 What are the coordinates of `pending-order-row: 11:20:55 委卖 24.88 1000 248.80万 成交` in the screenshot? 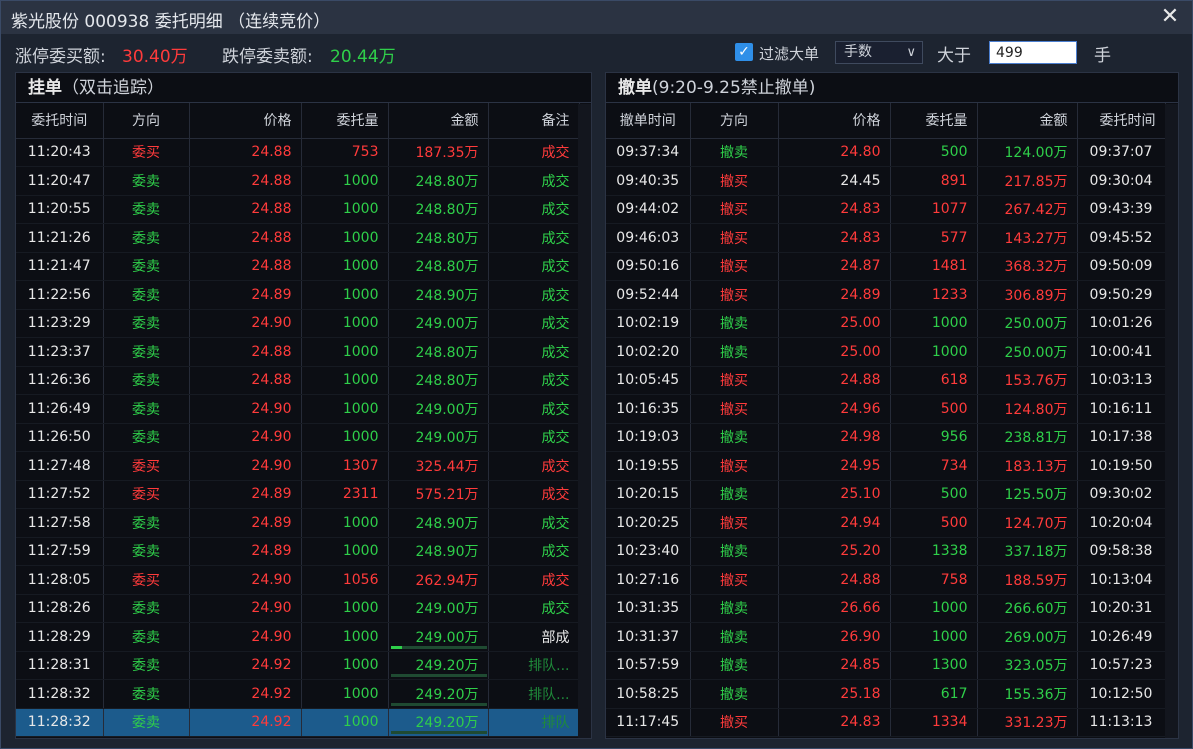 It's located at (298, 209).